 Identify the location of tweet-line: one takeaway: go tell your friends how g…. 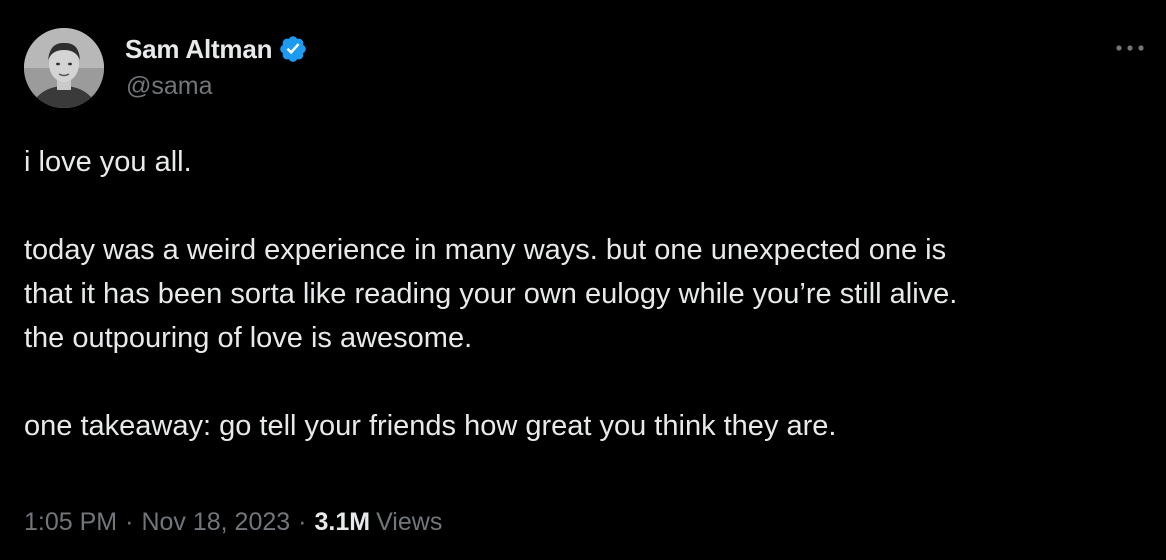
(430, 426).